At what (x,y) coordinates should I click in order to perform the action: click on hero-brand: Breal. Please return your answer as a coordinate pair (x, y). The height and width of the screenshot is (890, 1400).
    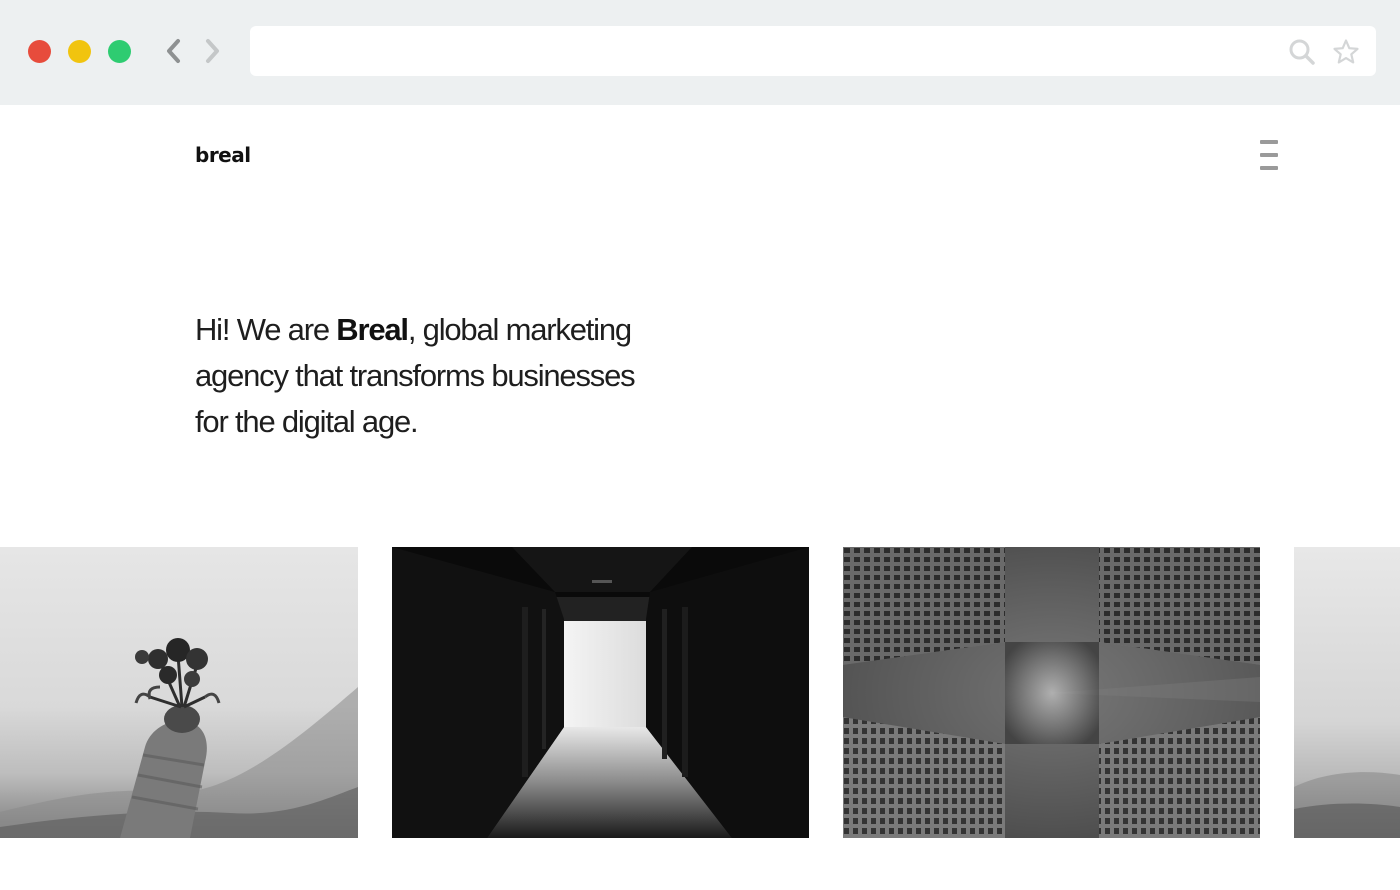
    Looking at the image, I should click on (372, 329).